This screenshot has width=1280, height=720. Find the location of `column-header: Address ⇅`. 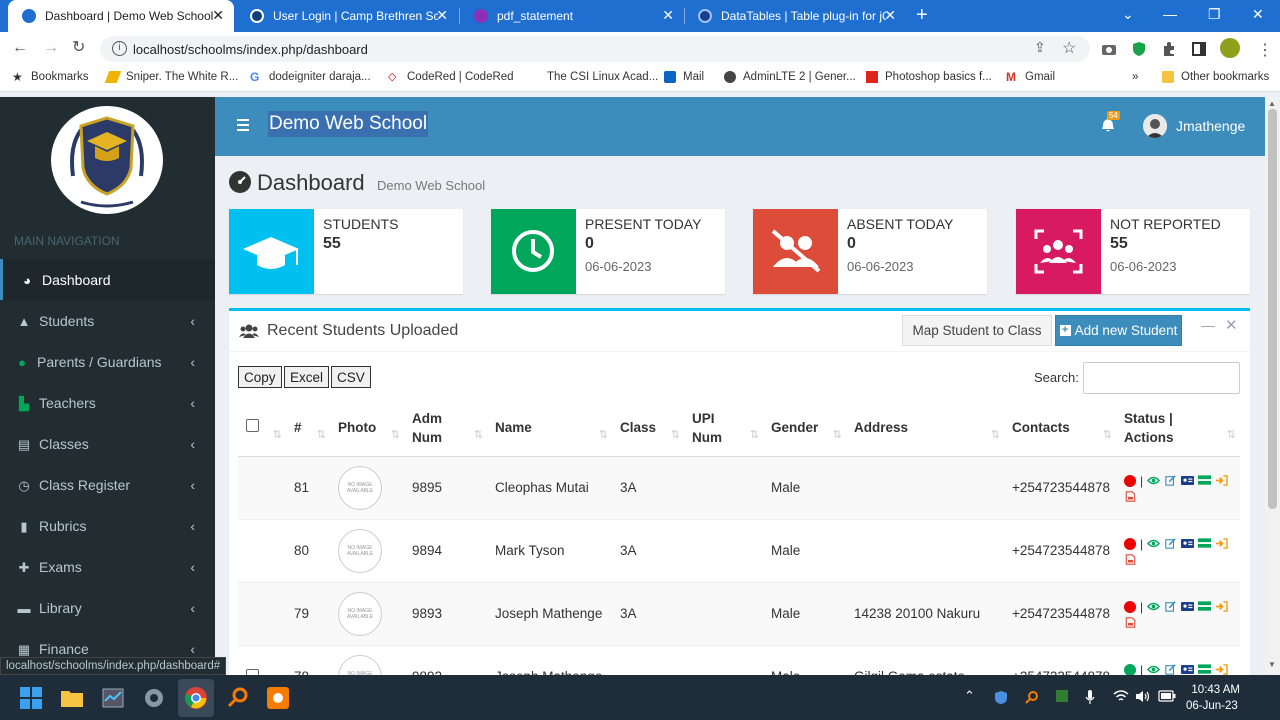

column-header: Address ⇅ is located at coordinates (925, 428).